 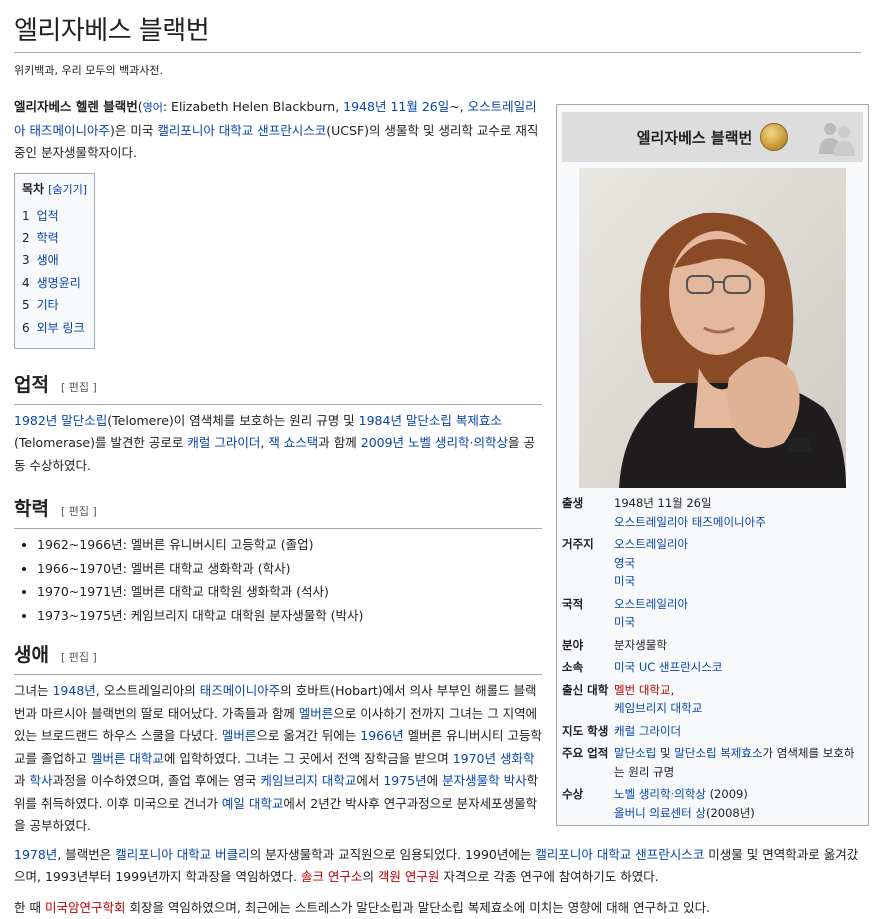 What do you see at coordinates (515, 780) in the screenshot?
I see `link: 박사` at bounding box center [515, 780].